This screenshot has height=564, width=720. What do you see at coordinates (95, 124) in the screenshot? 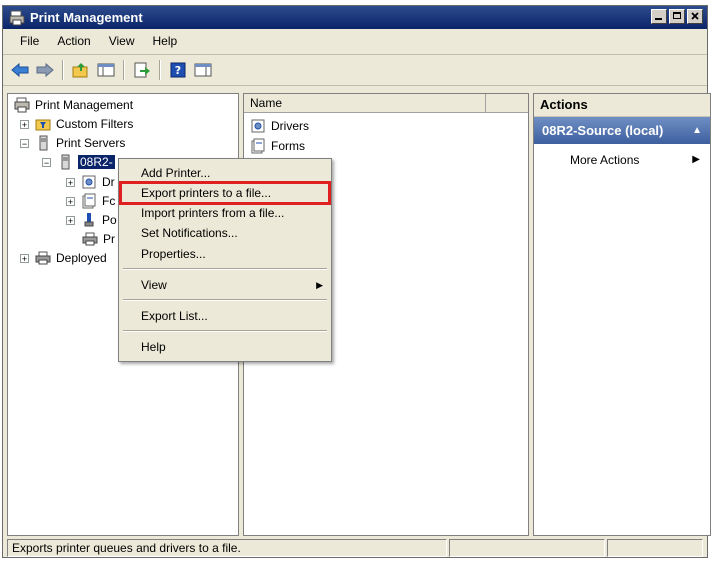
I see `tree-label: Custom Filters` at bounding box center [95, 124].